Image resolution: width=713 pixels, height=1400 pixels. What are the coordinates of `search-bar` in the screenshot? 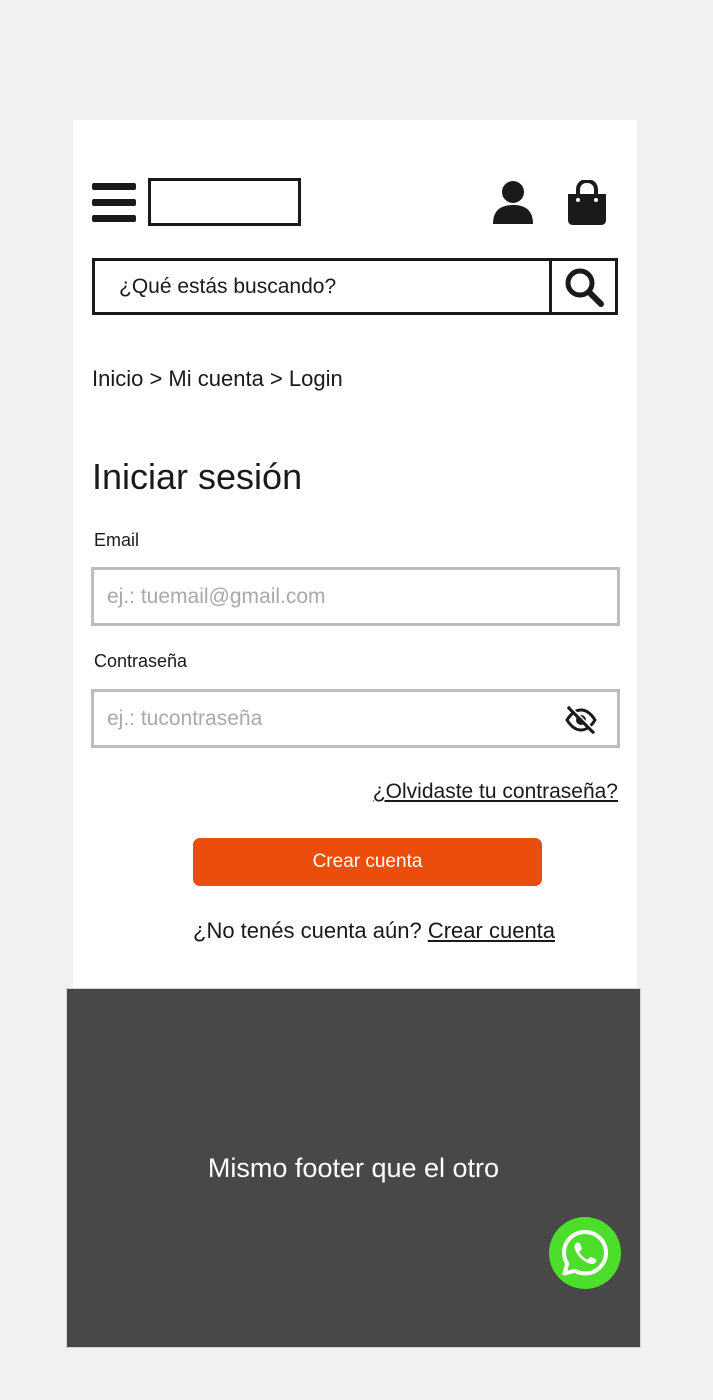 It's located at (355, 286).